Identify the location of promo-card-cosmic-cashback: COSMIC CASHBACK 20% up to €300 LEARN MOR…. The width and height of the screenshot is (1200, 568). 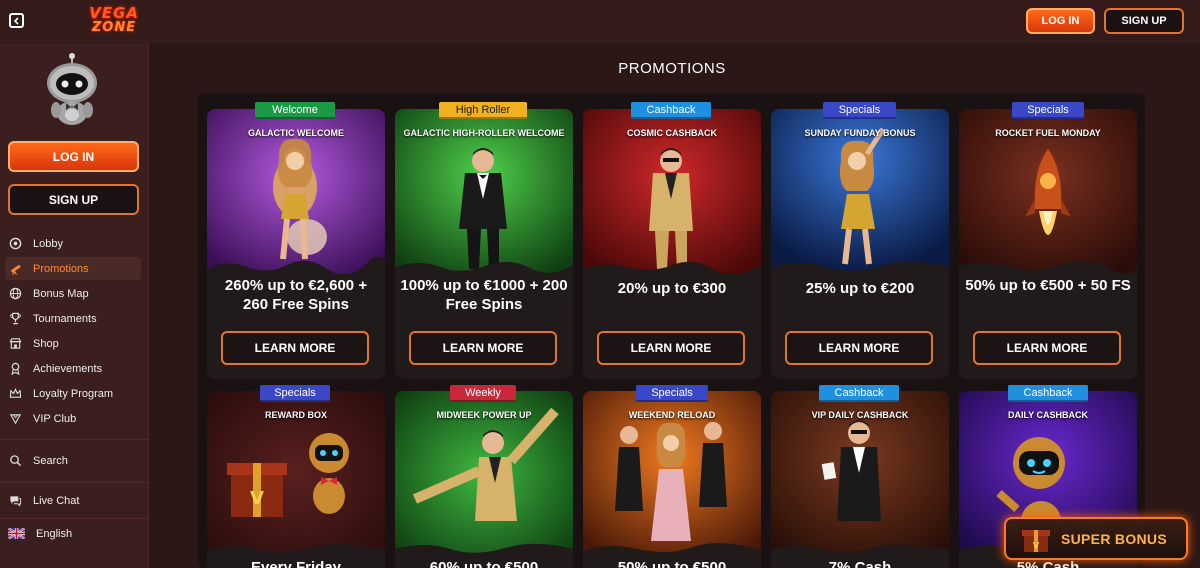
(672, 244).